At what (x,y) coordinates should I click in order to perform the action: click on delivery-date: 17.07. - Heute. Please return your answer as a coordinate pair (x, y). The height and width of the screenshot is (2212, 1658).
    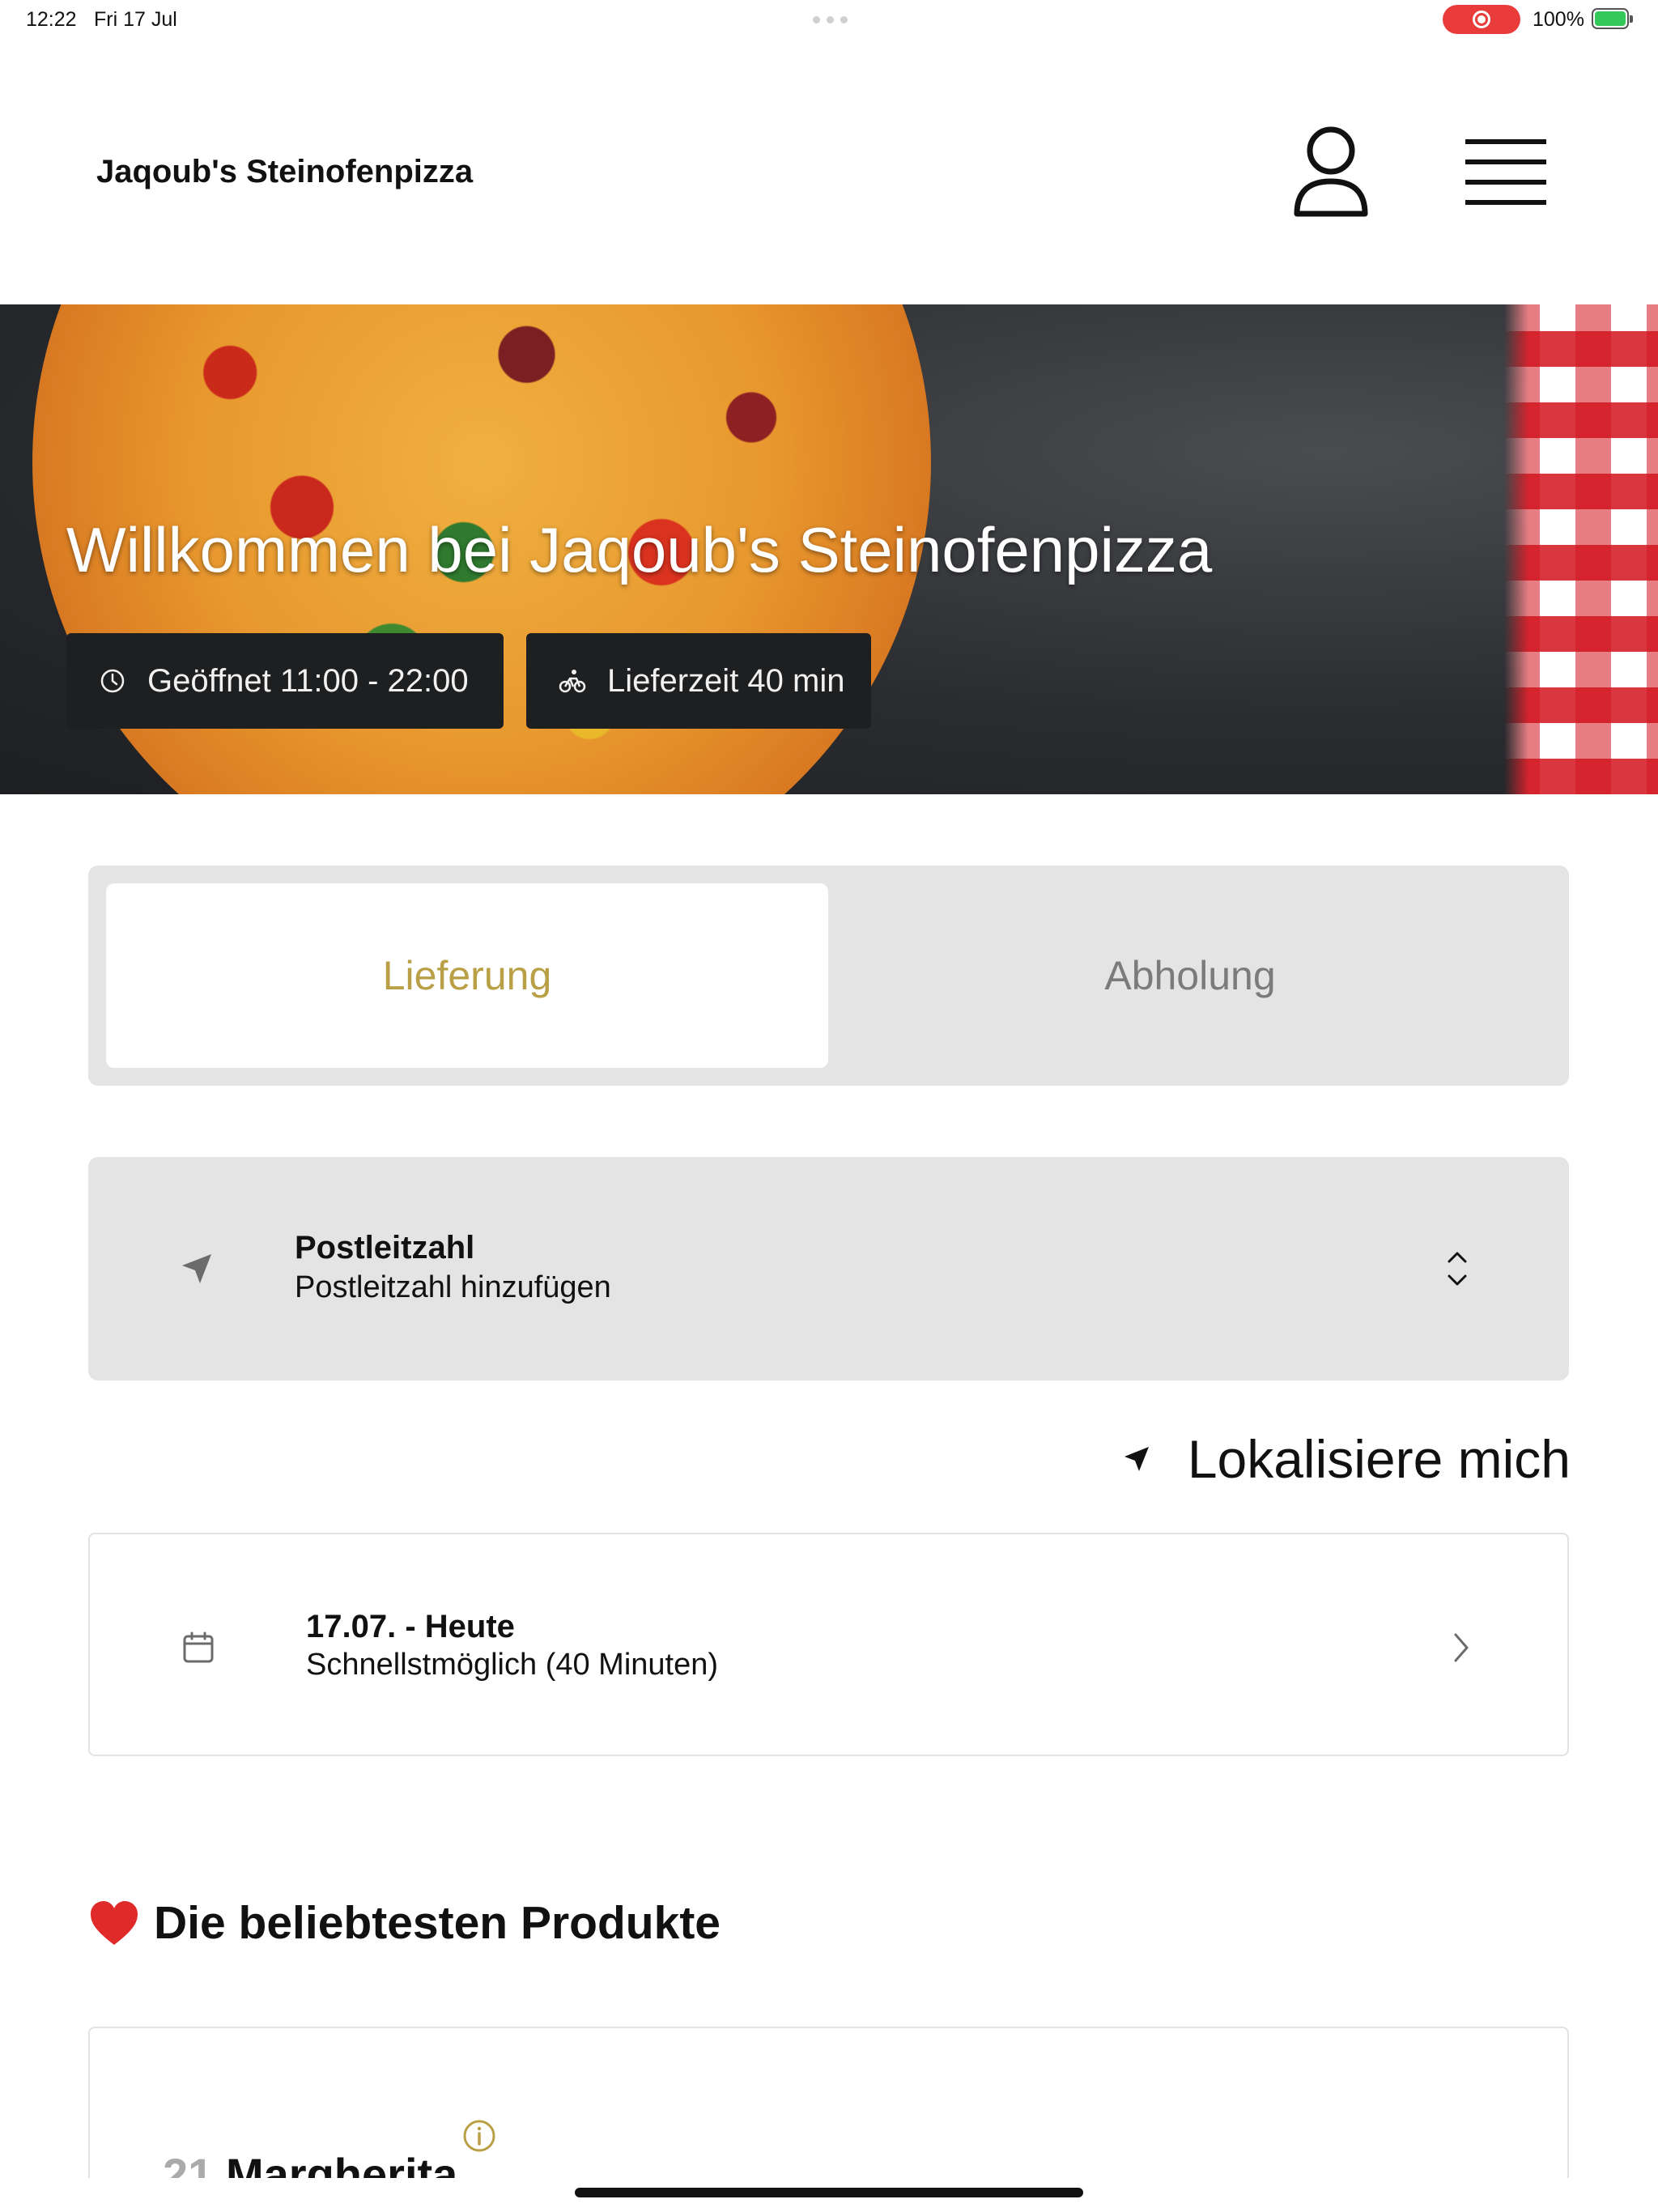
    Looking at the image, I should click on (410, 1627).